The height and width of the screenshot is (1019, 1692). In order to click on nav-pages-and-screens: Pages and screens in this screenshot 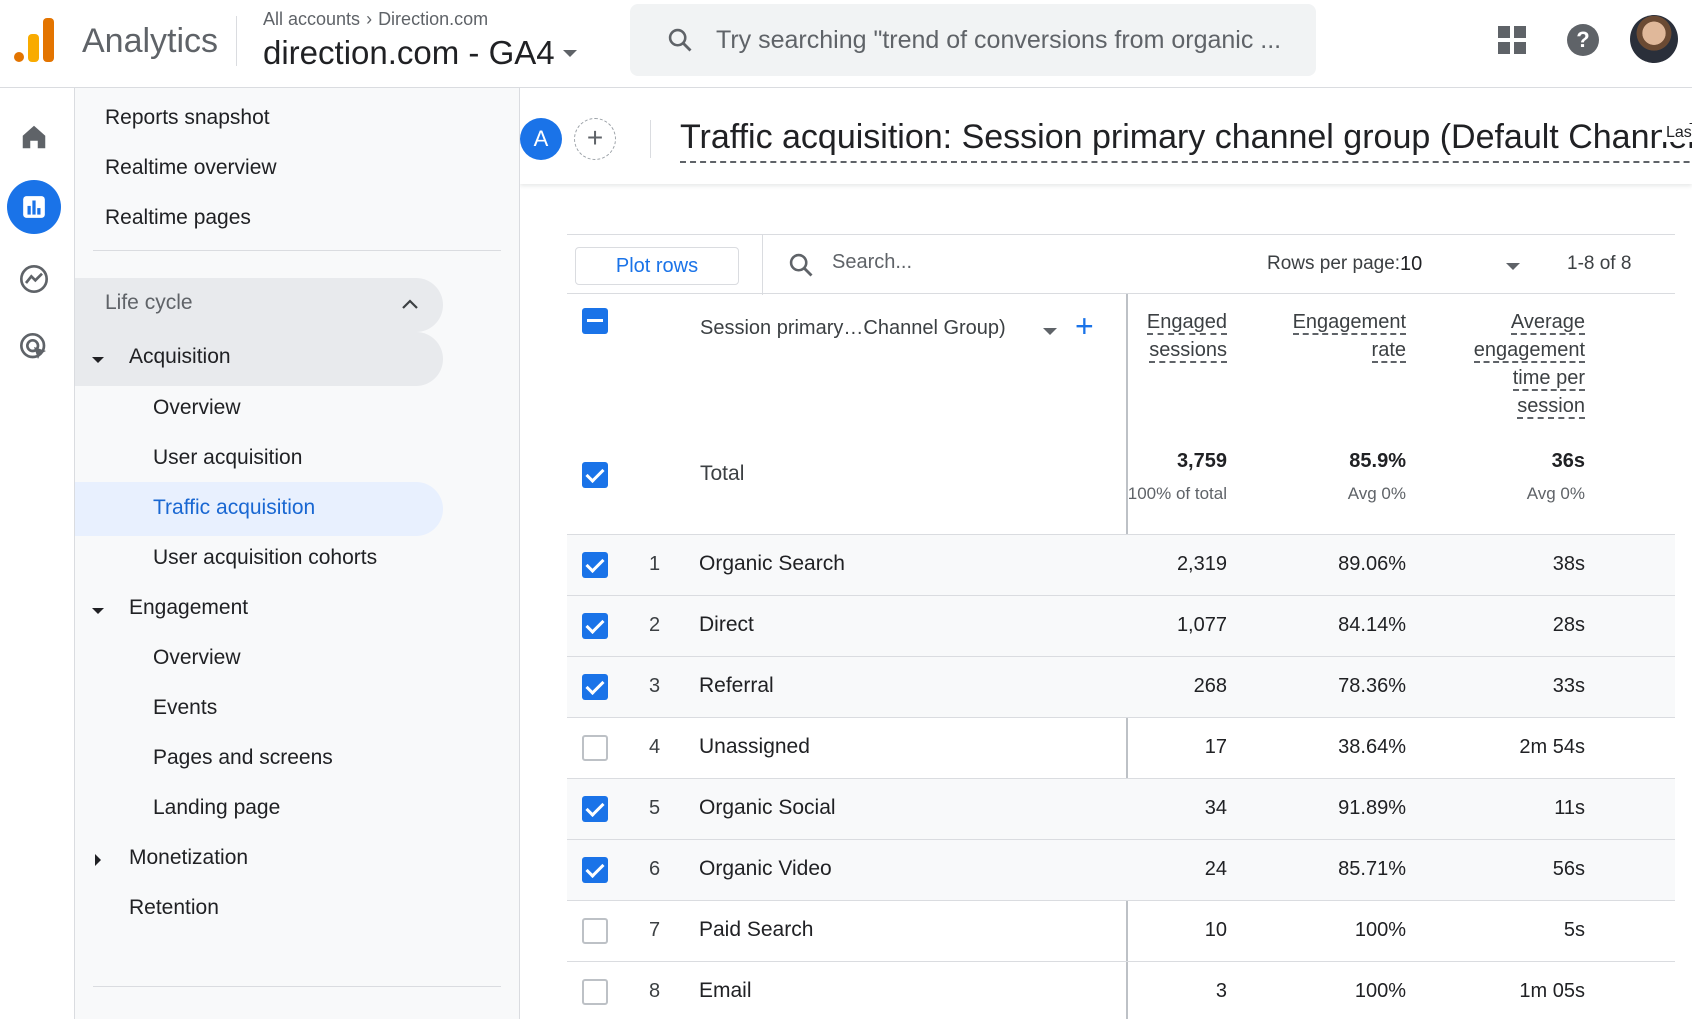, I will do `click(243, 758)`.